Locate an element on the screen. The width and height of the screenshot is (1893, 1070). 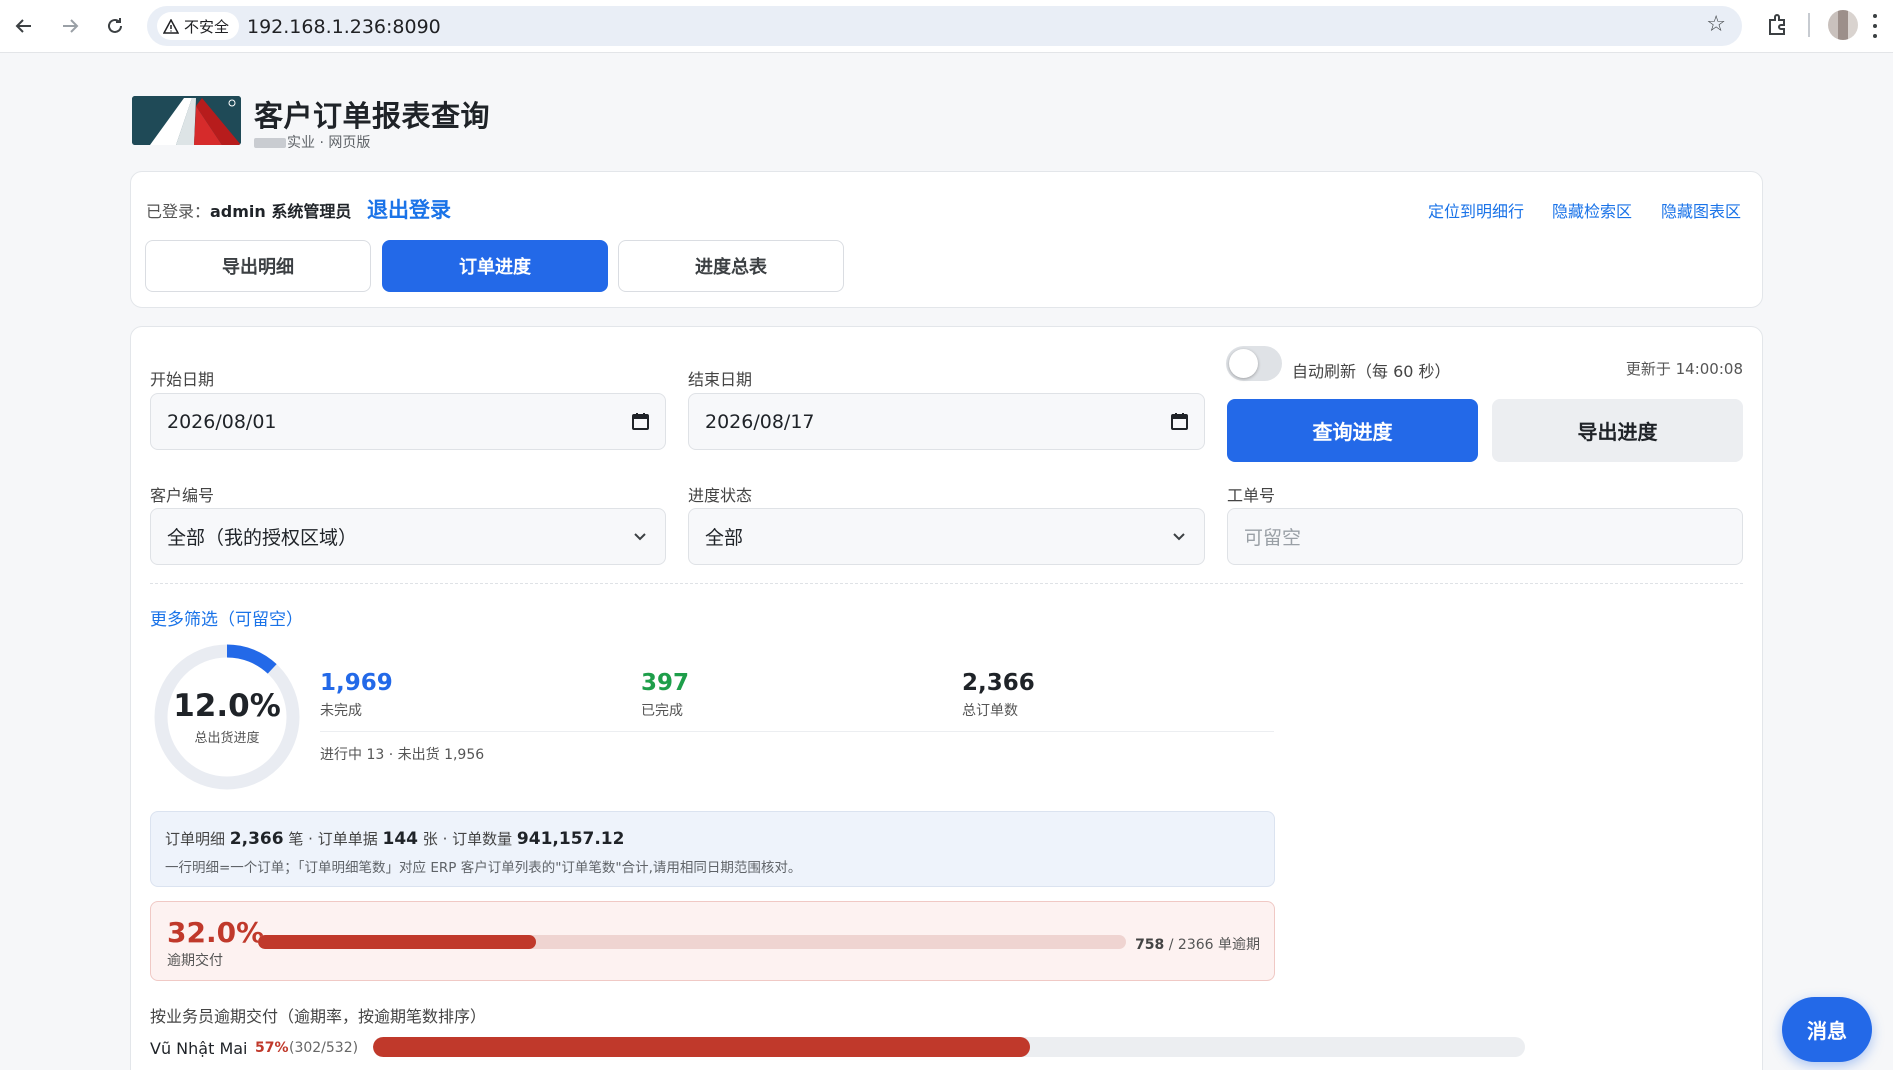
security-label: 不安全 is located at coordinates (207, 26).